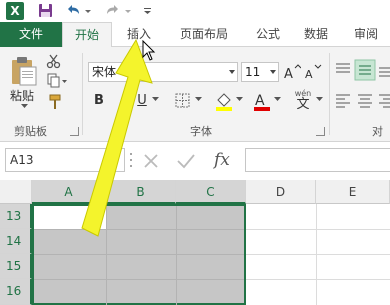 This screenshot has height=305, width=390. Describe the element at coordinates (55, 102) in the screenshot. I see `format-painter-icon` at that location.